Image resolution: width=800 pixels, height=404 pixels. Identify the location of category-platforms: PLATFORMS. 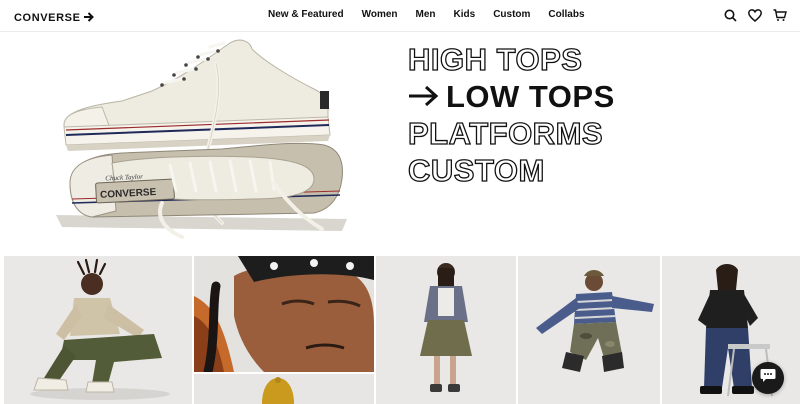
(511, 133).